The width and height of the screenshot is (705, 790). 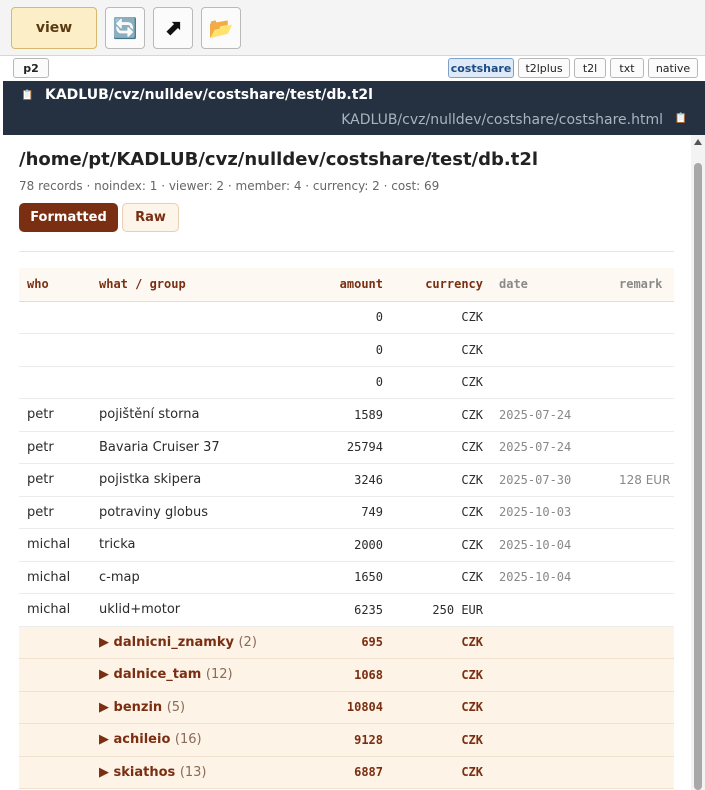 I want to click on open-external-button: ⬈, so click(x=173, y=28).